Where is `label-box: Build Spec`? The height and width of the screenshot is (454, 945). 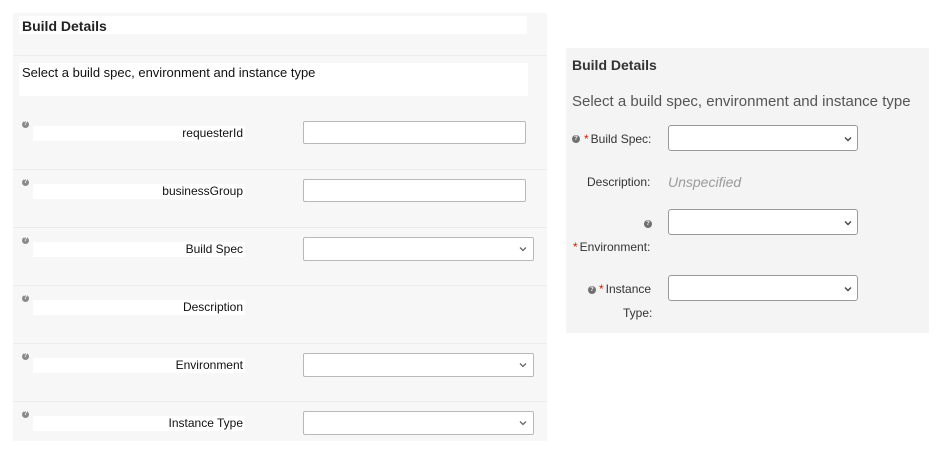 label-box: Build Spec is located at coordinates (139, 249).